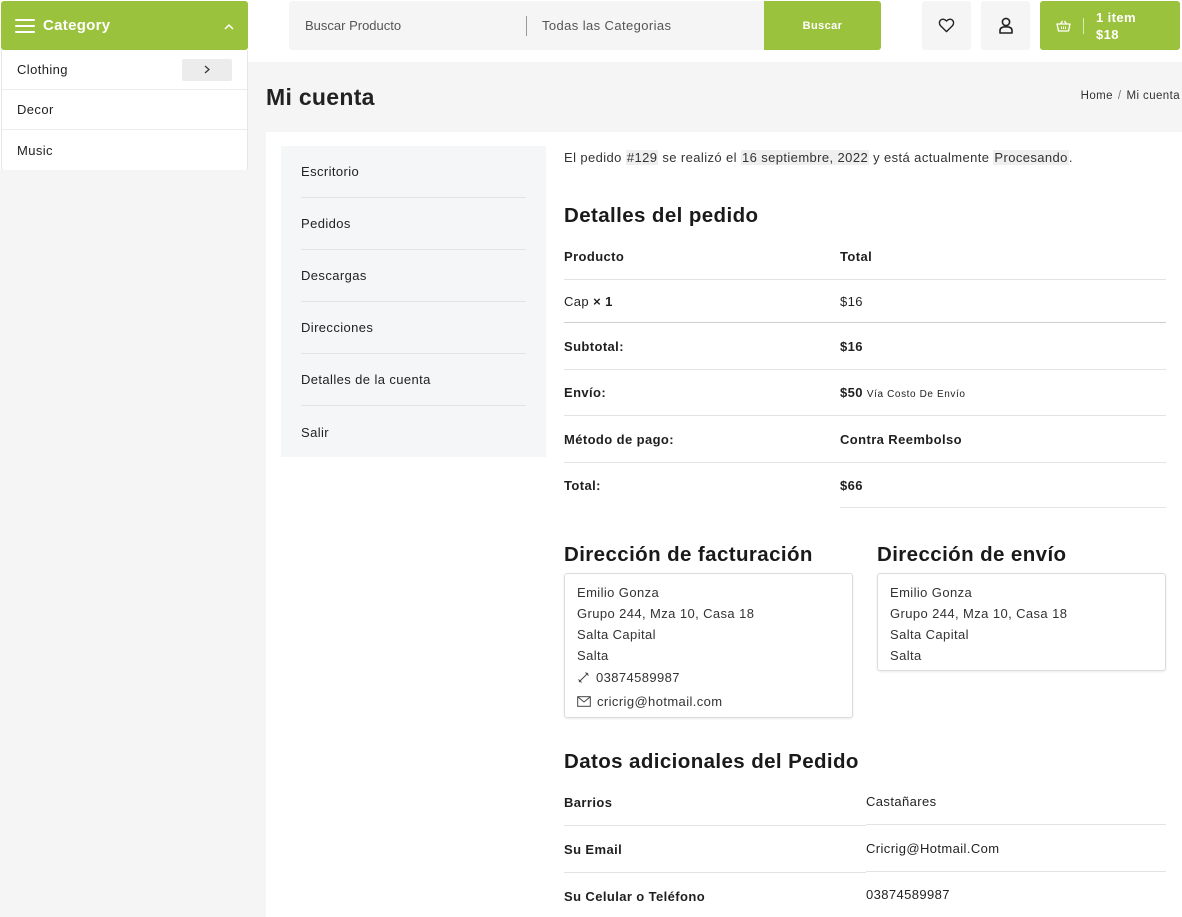 The width and height of the screenshot is (1182, 917). I want to click on field-label: Su Celular o Teléfono, so click(635, 896).